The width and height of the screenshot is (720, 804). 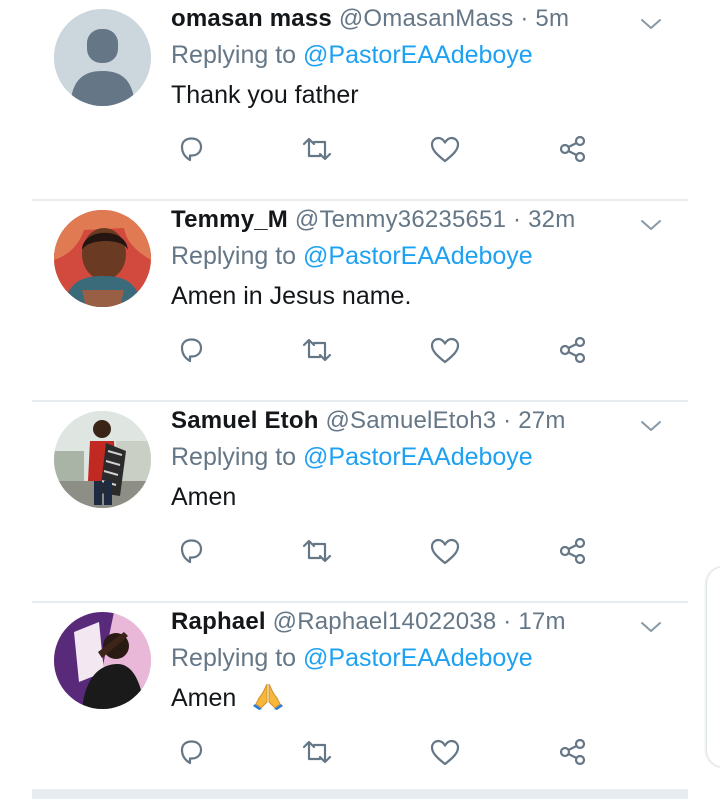 I want to click on tweet-header: Samuel Etoh @SamuelEtoh3 · 27m, so click(x=425, y=421).